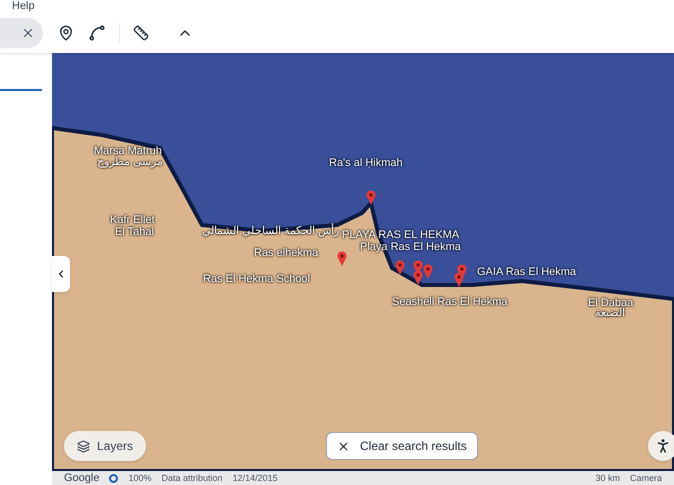 The image size is (674, 485). What do you see at coordinates (66, 33) in the screenshot?
I see `pin-icon` at bounding box center [66, 33].